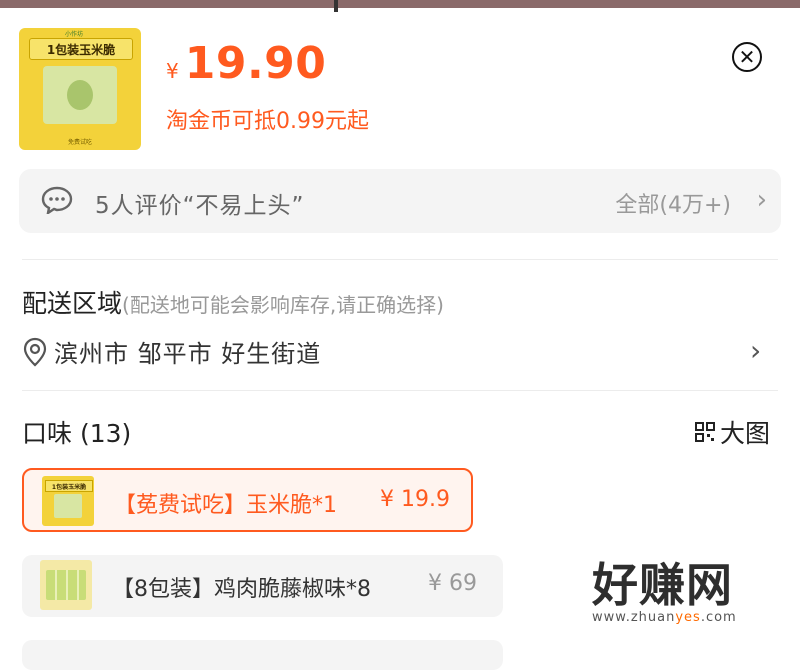  Describe the element at coordinates (415, 499) in the screenshot. I see `option-price: ¥ 19.9` at that location.